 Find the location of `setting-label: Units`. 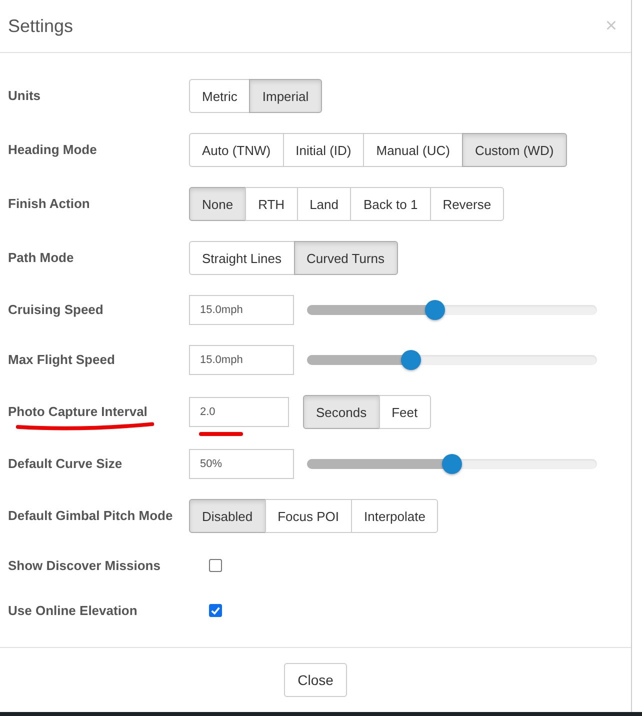

setting-label: Units is located at coordinates (24, 95).